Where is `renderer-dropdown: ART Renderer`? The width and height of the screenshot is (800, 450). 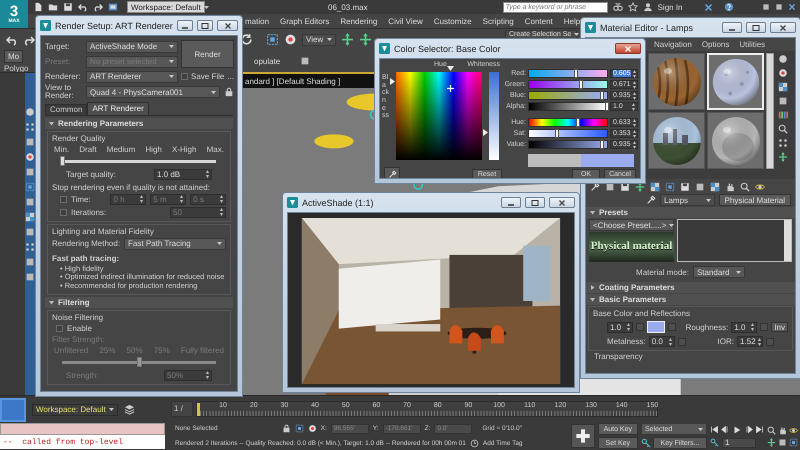 renderer-dropdown: ART Renderer is located at coordinates (132, 76).